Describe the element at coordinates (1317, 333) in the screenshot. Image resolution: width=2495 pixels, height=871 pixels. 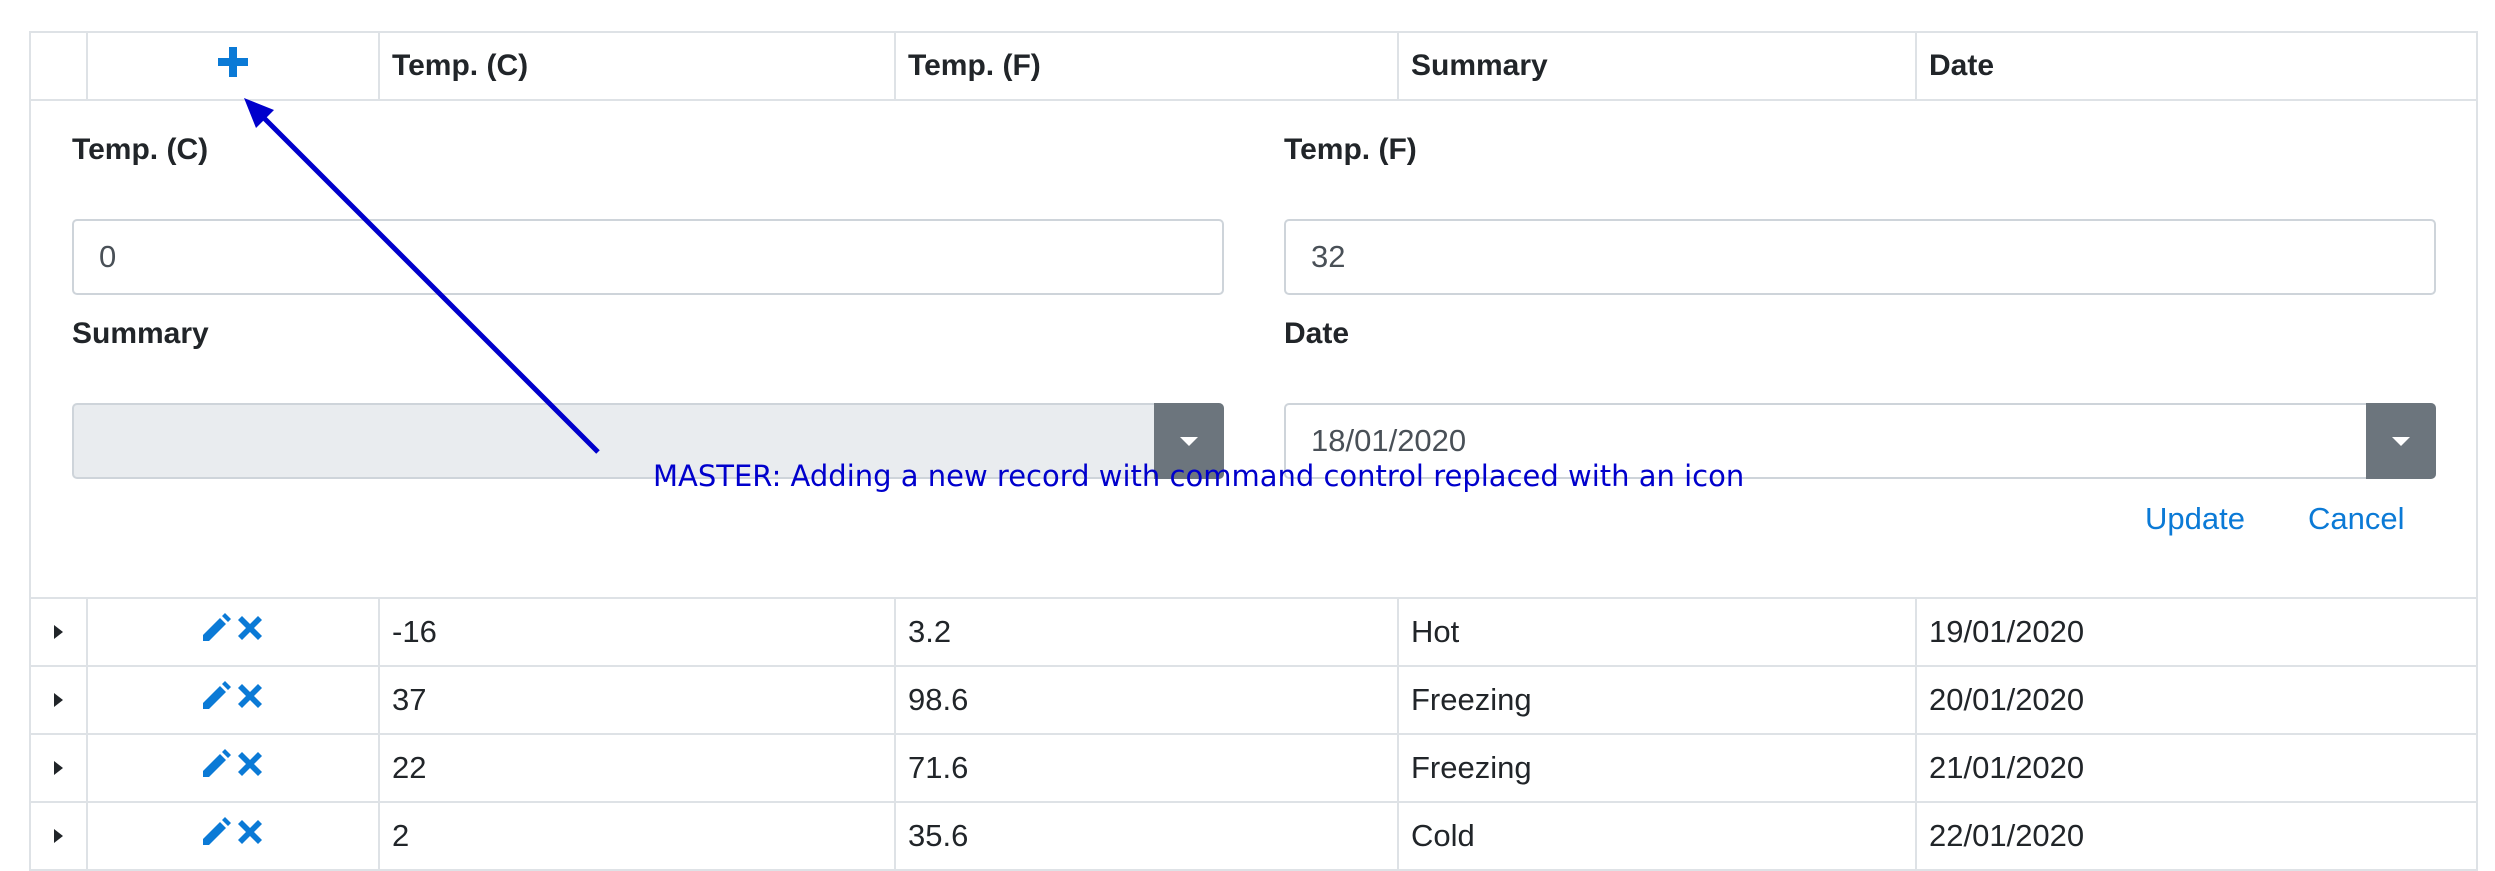
I see `date-label: Date` at that location.